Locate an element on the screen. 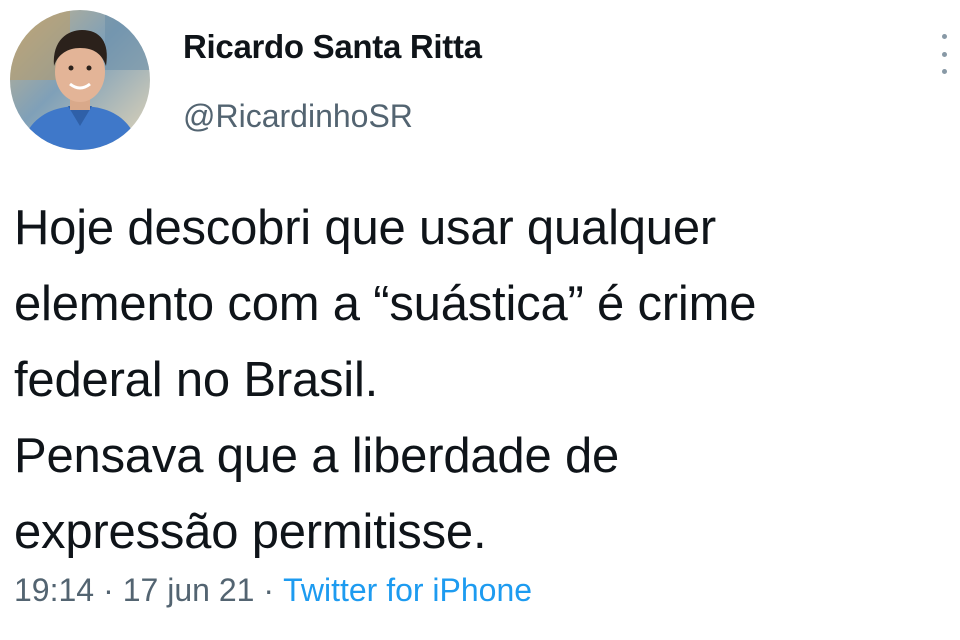  tweet-date: 17 jun 21 is located at coordinates (189, 590).